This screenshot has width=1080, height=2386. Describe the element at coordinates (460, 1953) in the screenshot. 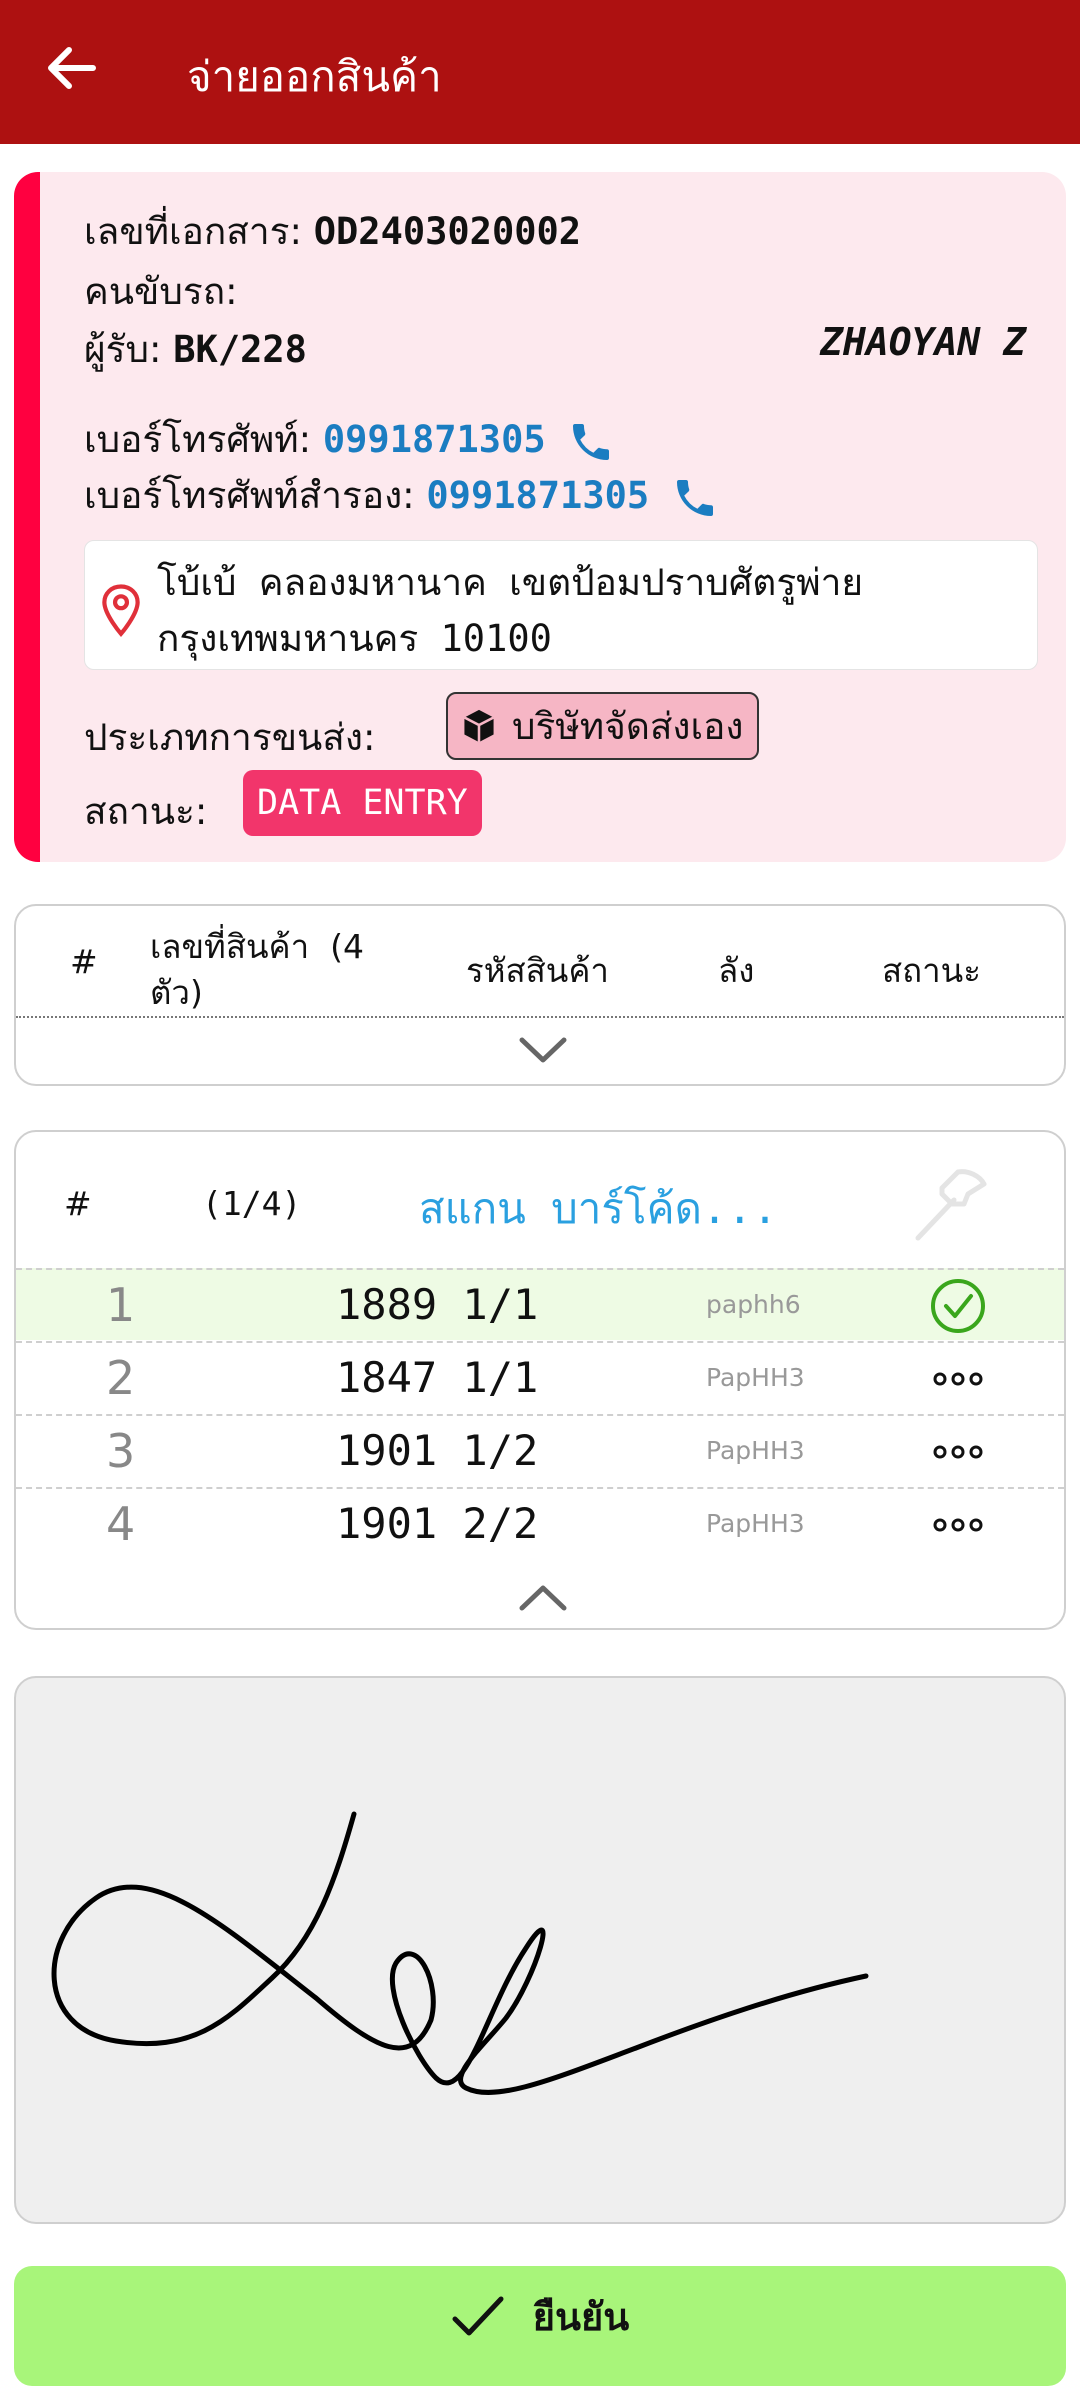

I see `signature-drawing` at that location.